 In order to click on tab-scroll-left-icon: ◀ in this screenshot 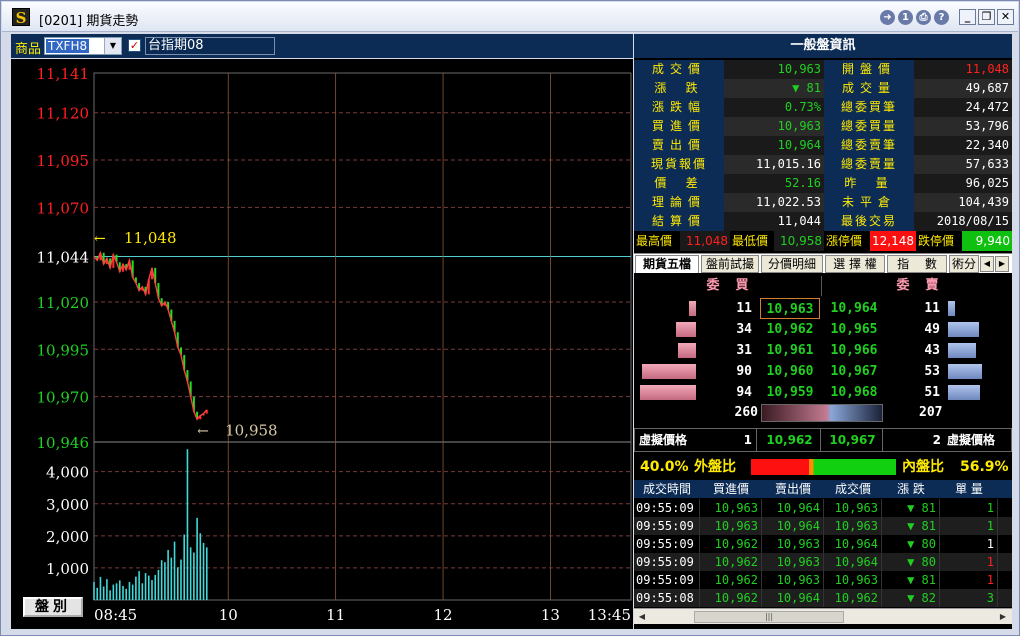, I will do `click(987, 264)`.